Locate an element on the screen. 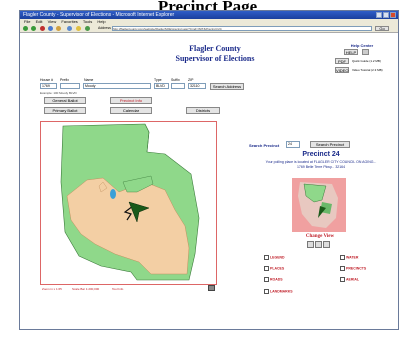  house-label: House # is located at coordinates (47, 80).